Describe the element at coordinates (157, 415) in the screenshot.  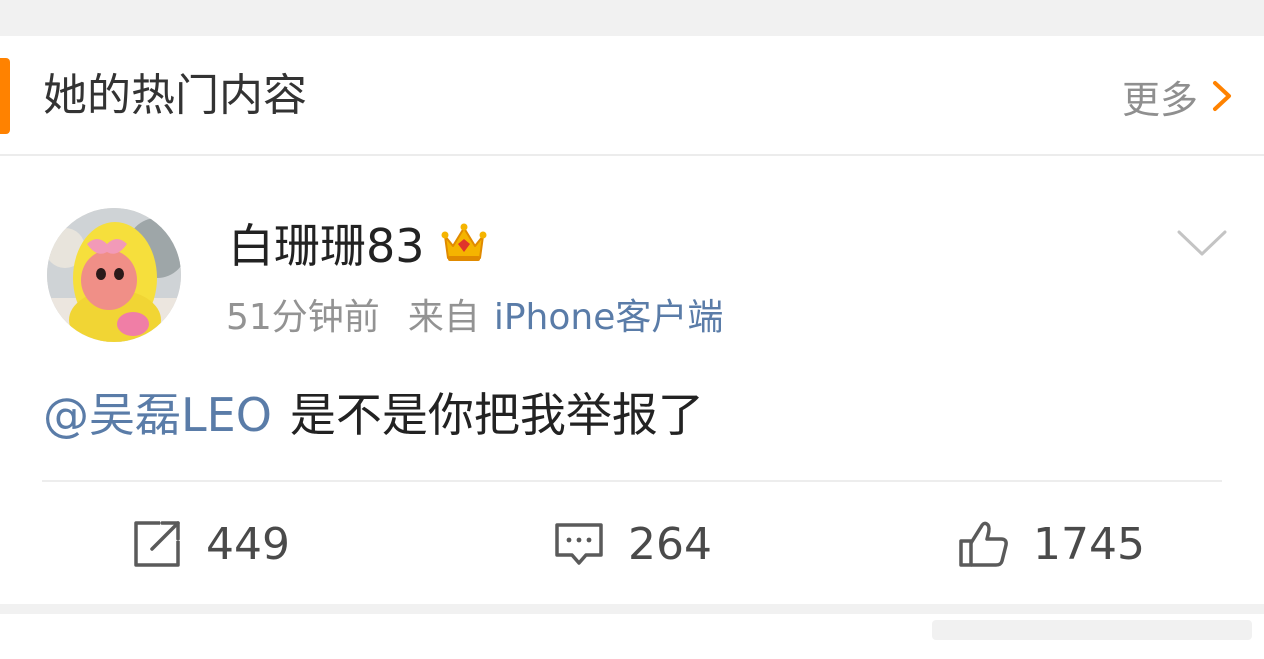
I see `mention-link: @吴磊LEO` at that location.